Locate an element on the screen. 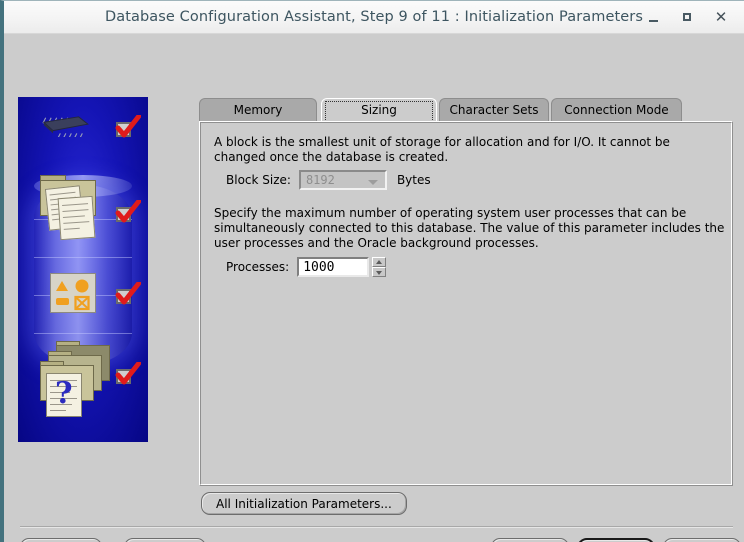 The width and height of the screenshot is (744, 542). documents-step-check-icon is located at coordinates (128, 212).